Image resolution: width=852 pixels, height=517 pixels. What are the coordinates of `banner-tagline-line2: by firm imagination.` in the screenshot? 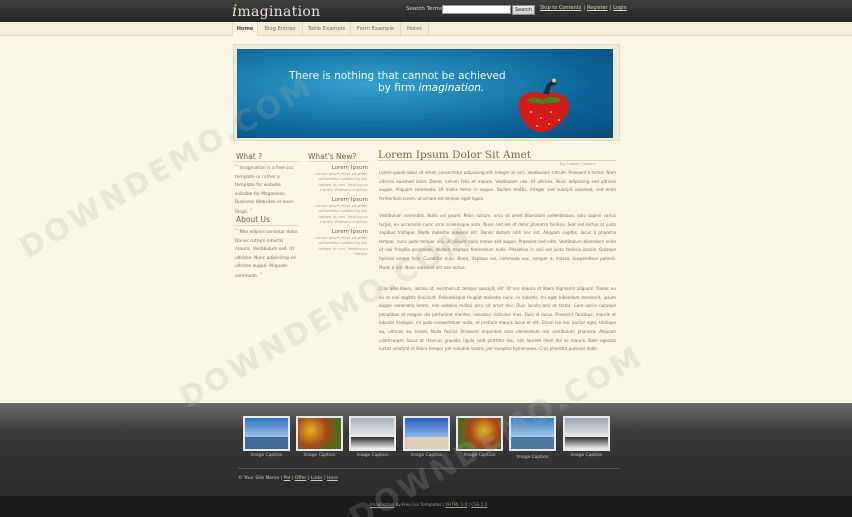 It's located at (431, 88).